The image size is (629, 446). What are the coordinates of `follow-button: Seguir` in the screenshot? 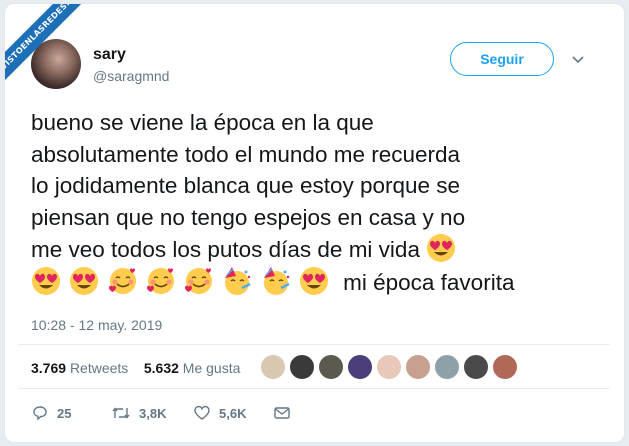 It's located at (502, 59).